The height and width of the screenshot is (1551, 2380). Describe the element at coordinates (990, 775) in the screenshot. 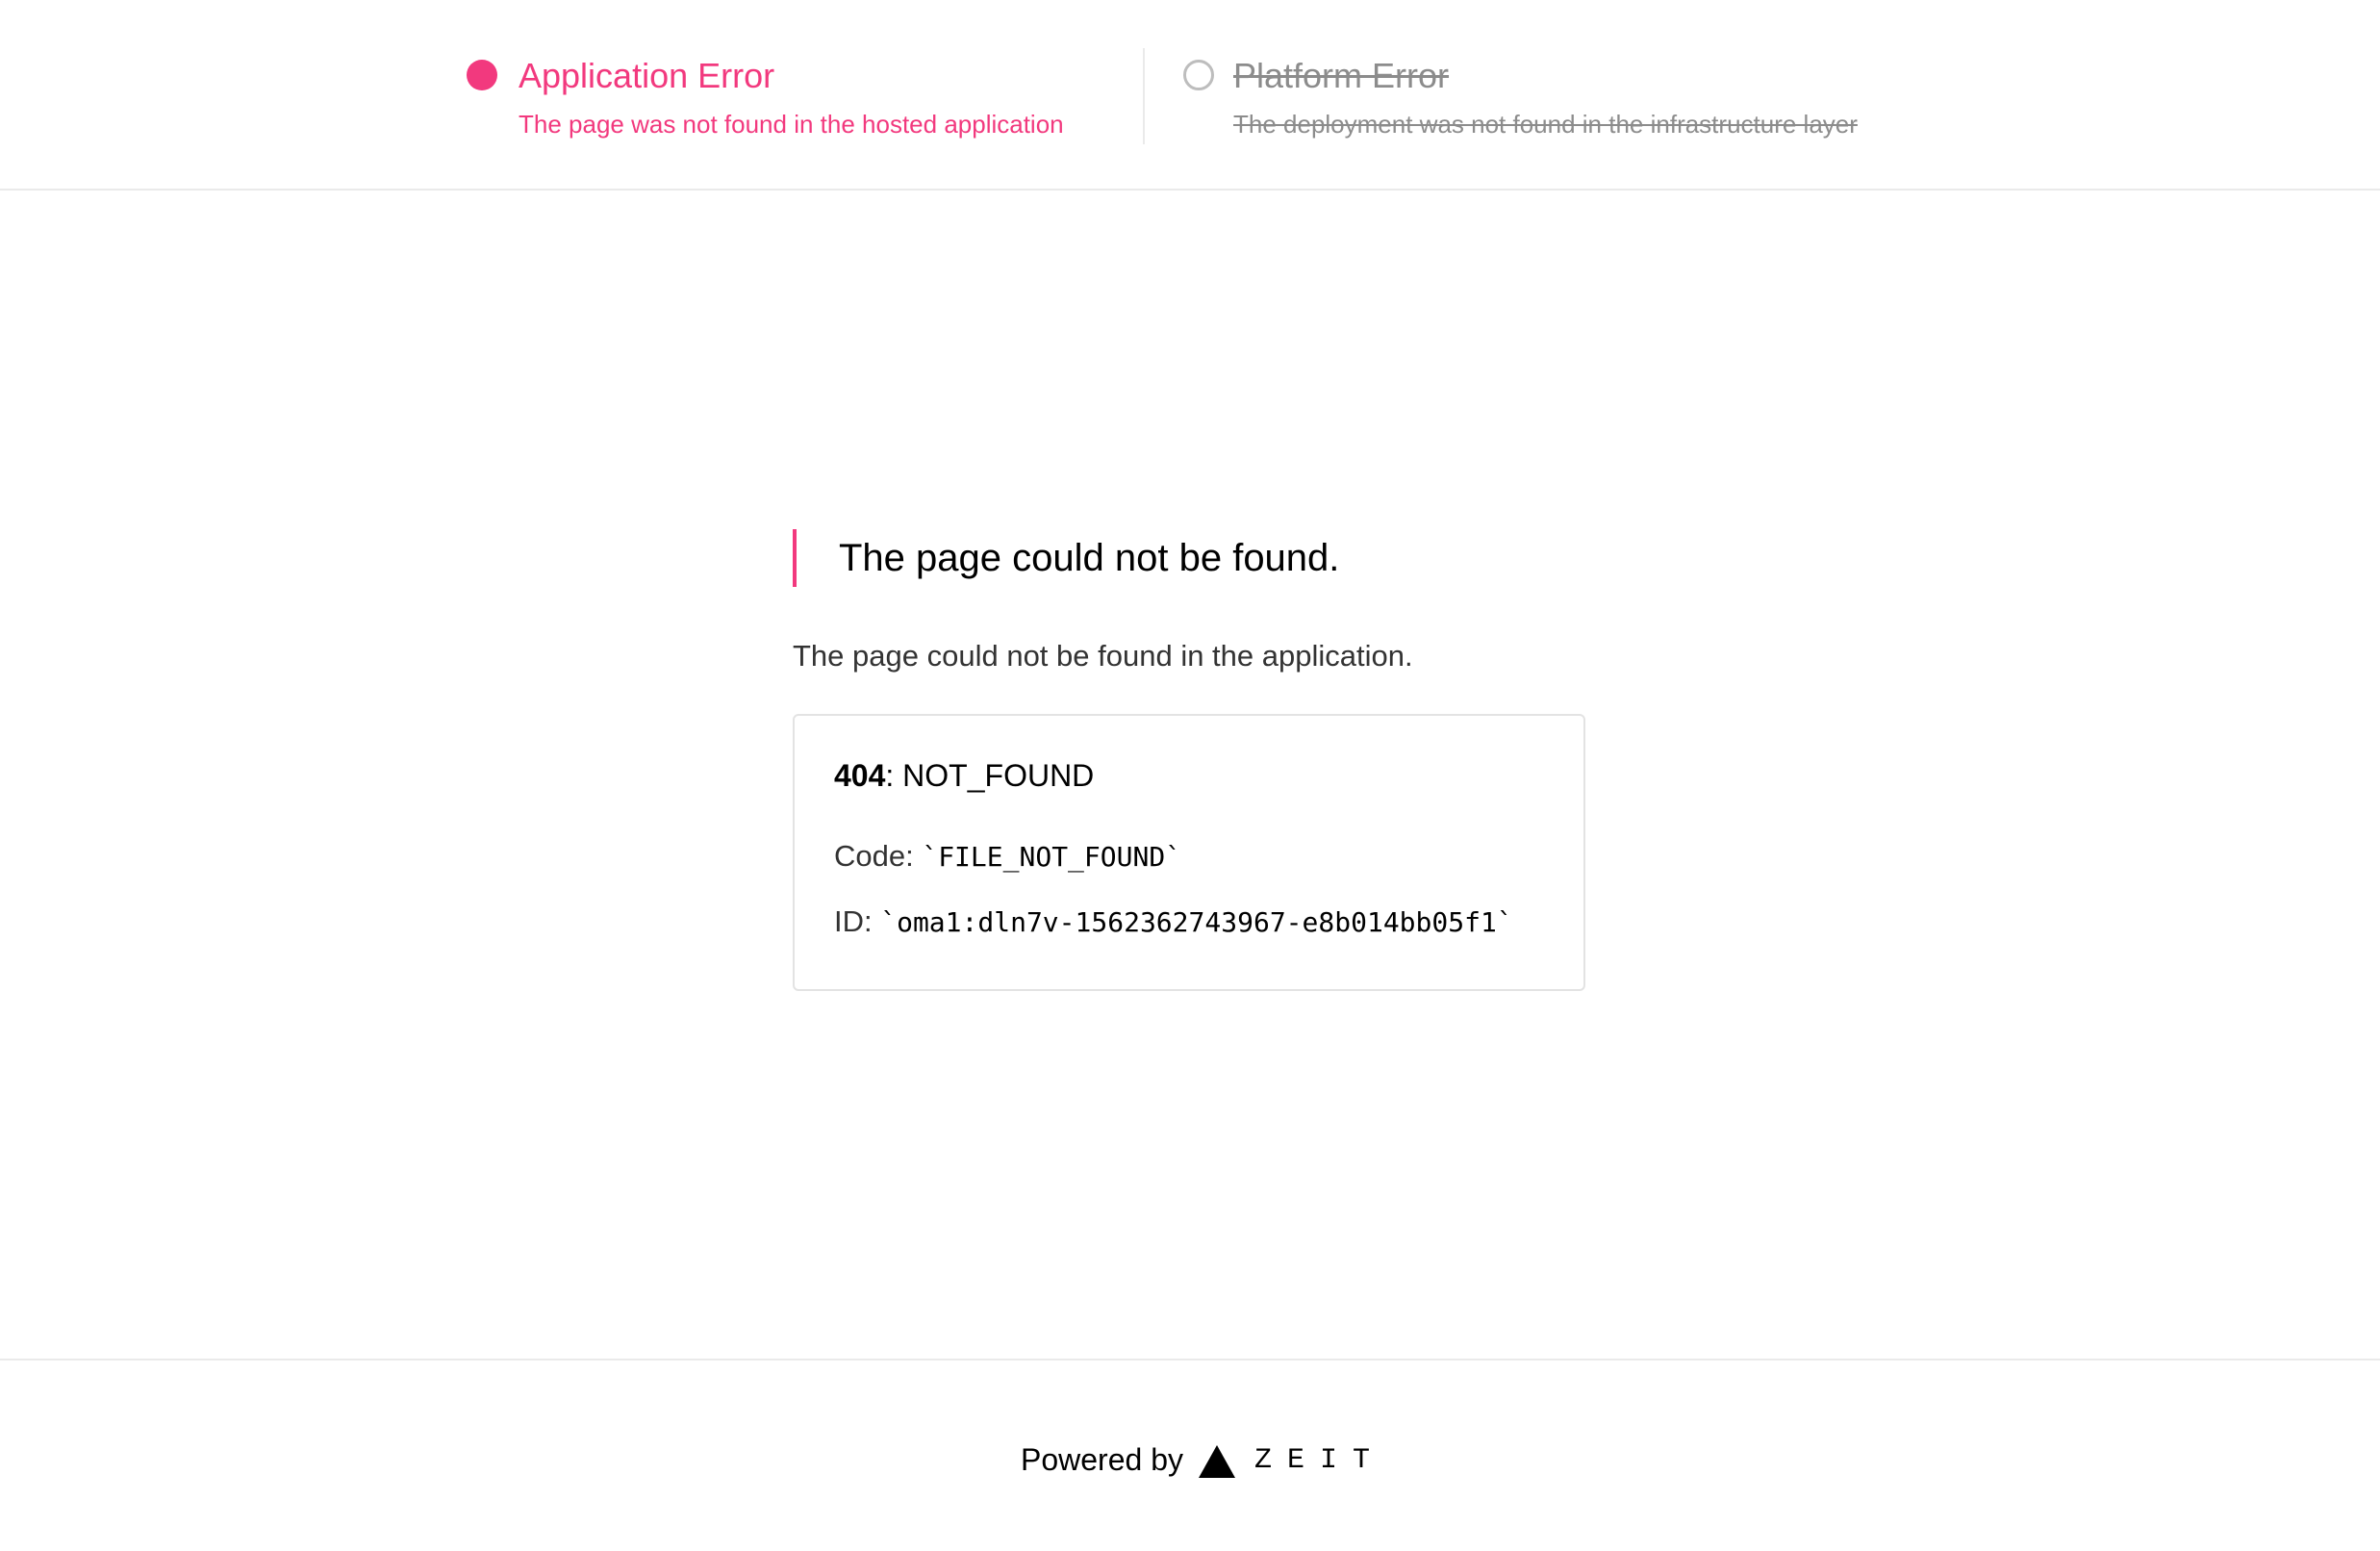

I see `status-text: : NOT_FOUND` at that location.